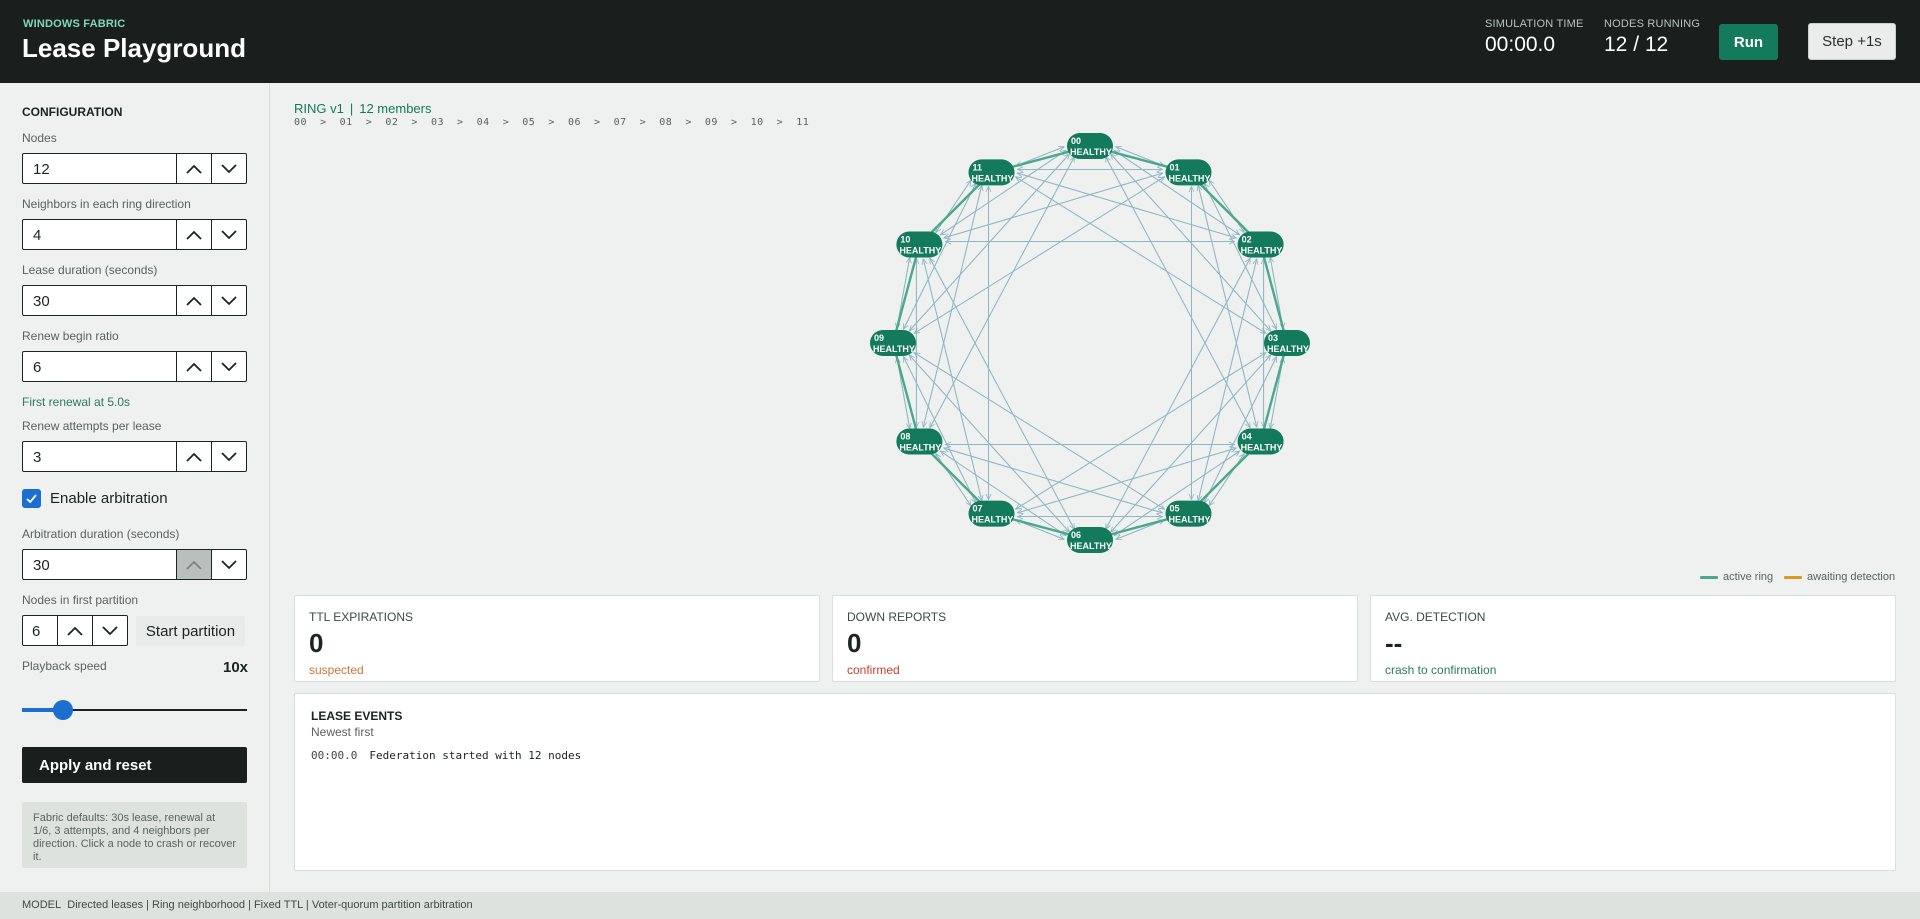  Describe the element at coordinates (190, 631) in the screenshot. I see `start-partition-button: Start partition` at that location.